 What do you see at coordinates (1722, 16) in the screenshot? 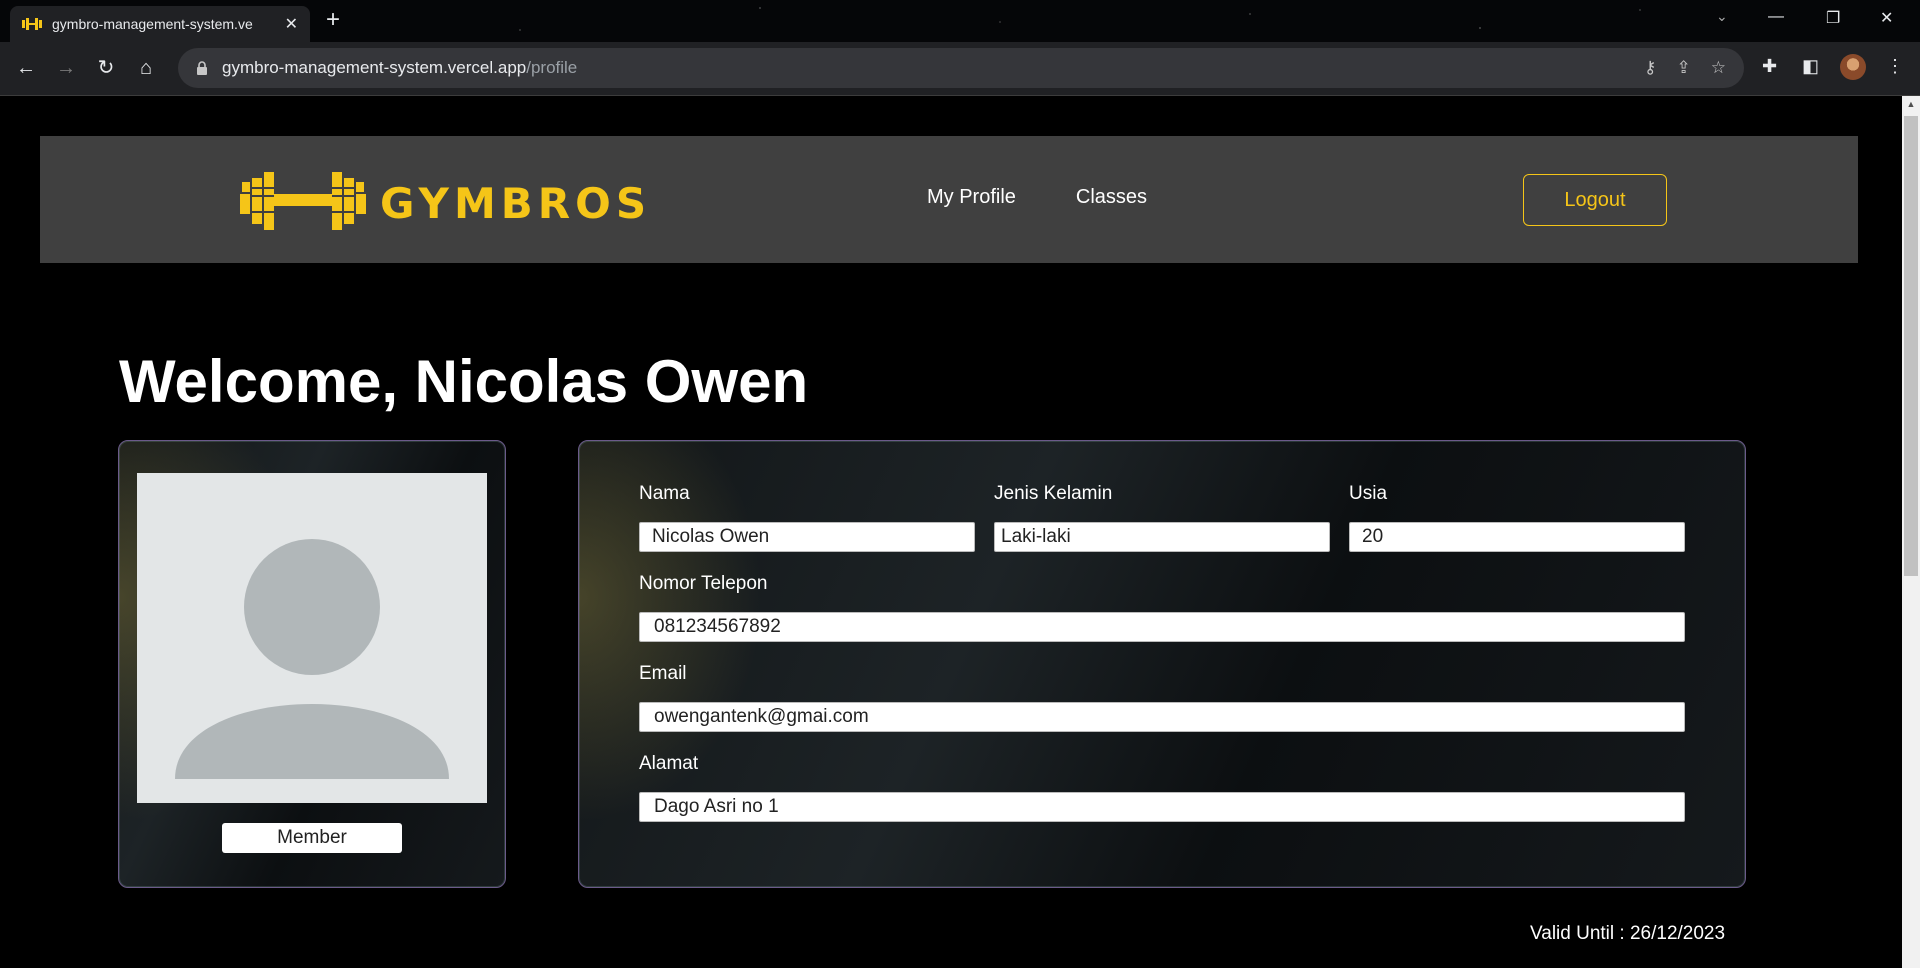
I see `tab-search-chevron-icon: ⌄` at bounding box center [1722, 16].